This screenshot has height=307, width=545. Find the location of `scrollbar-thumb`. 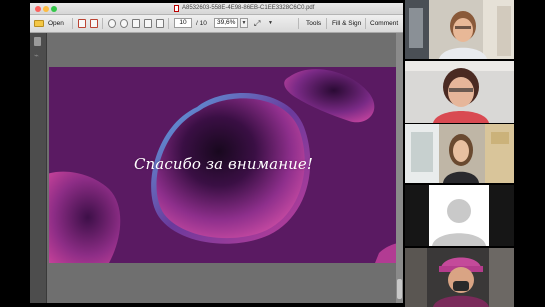

scrollbar-thumb is located at coordinates (399, 289).